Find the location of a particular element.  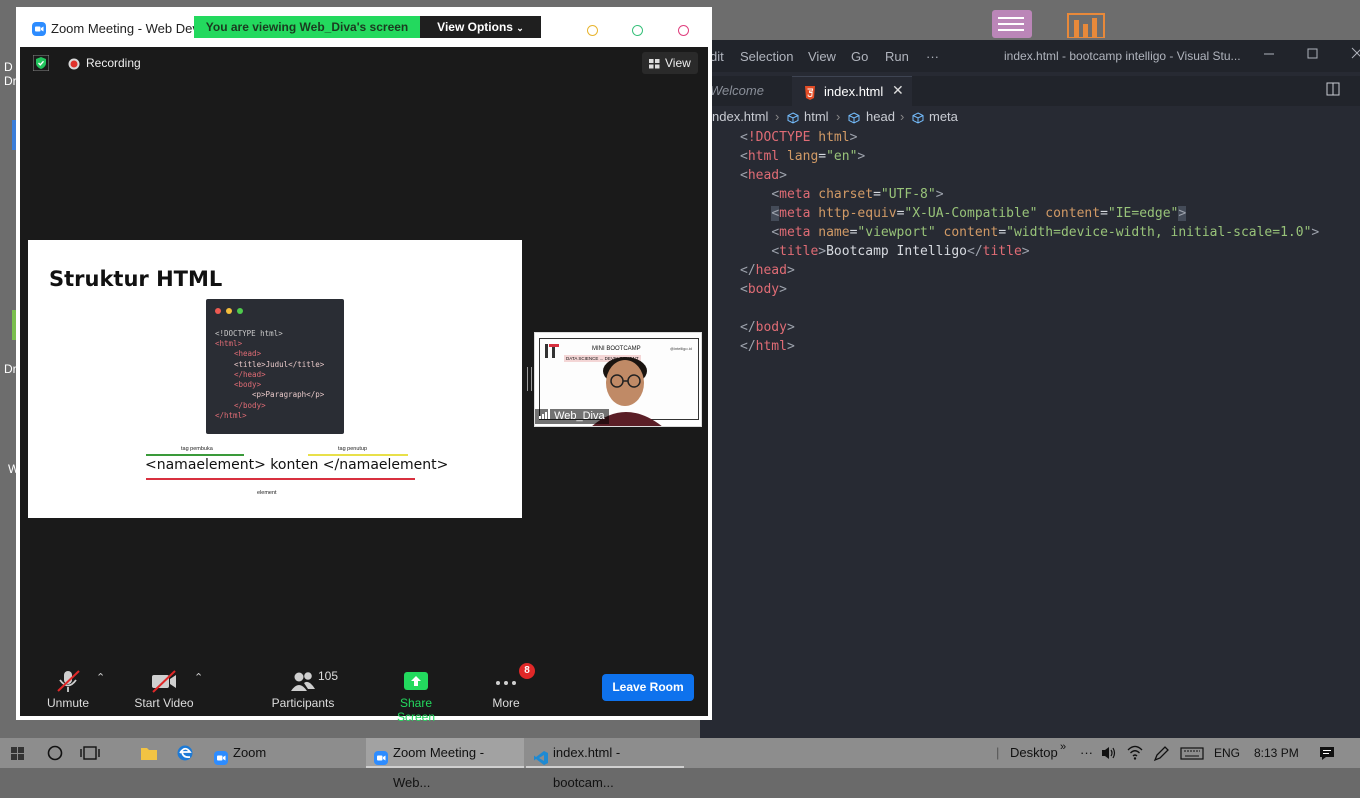

breadcrumb-meta: meta is located at coordinates (943, 116).